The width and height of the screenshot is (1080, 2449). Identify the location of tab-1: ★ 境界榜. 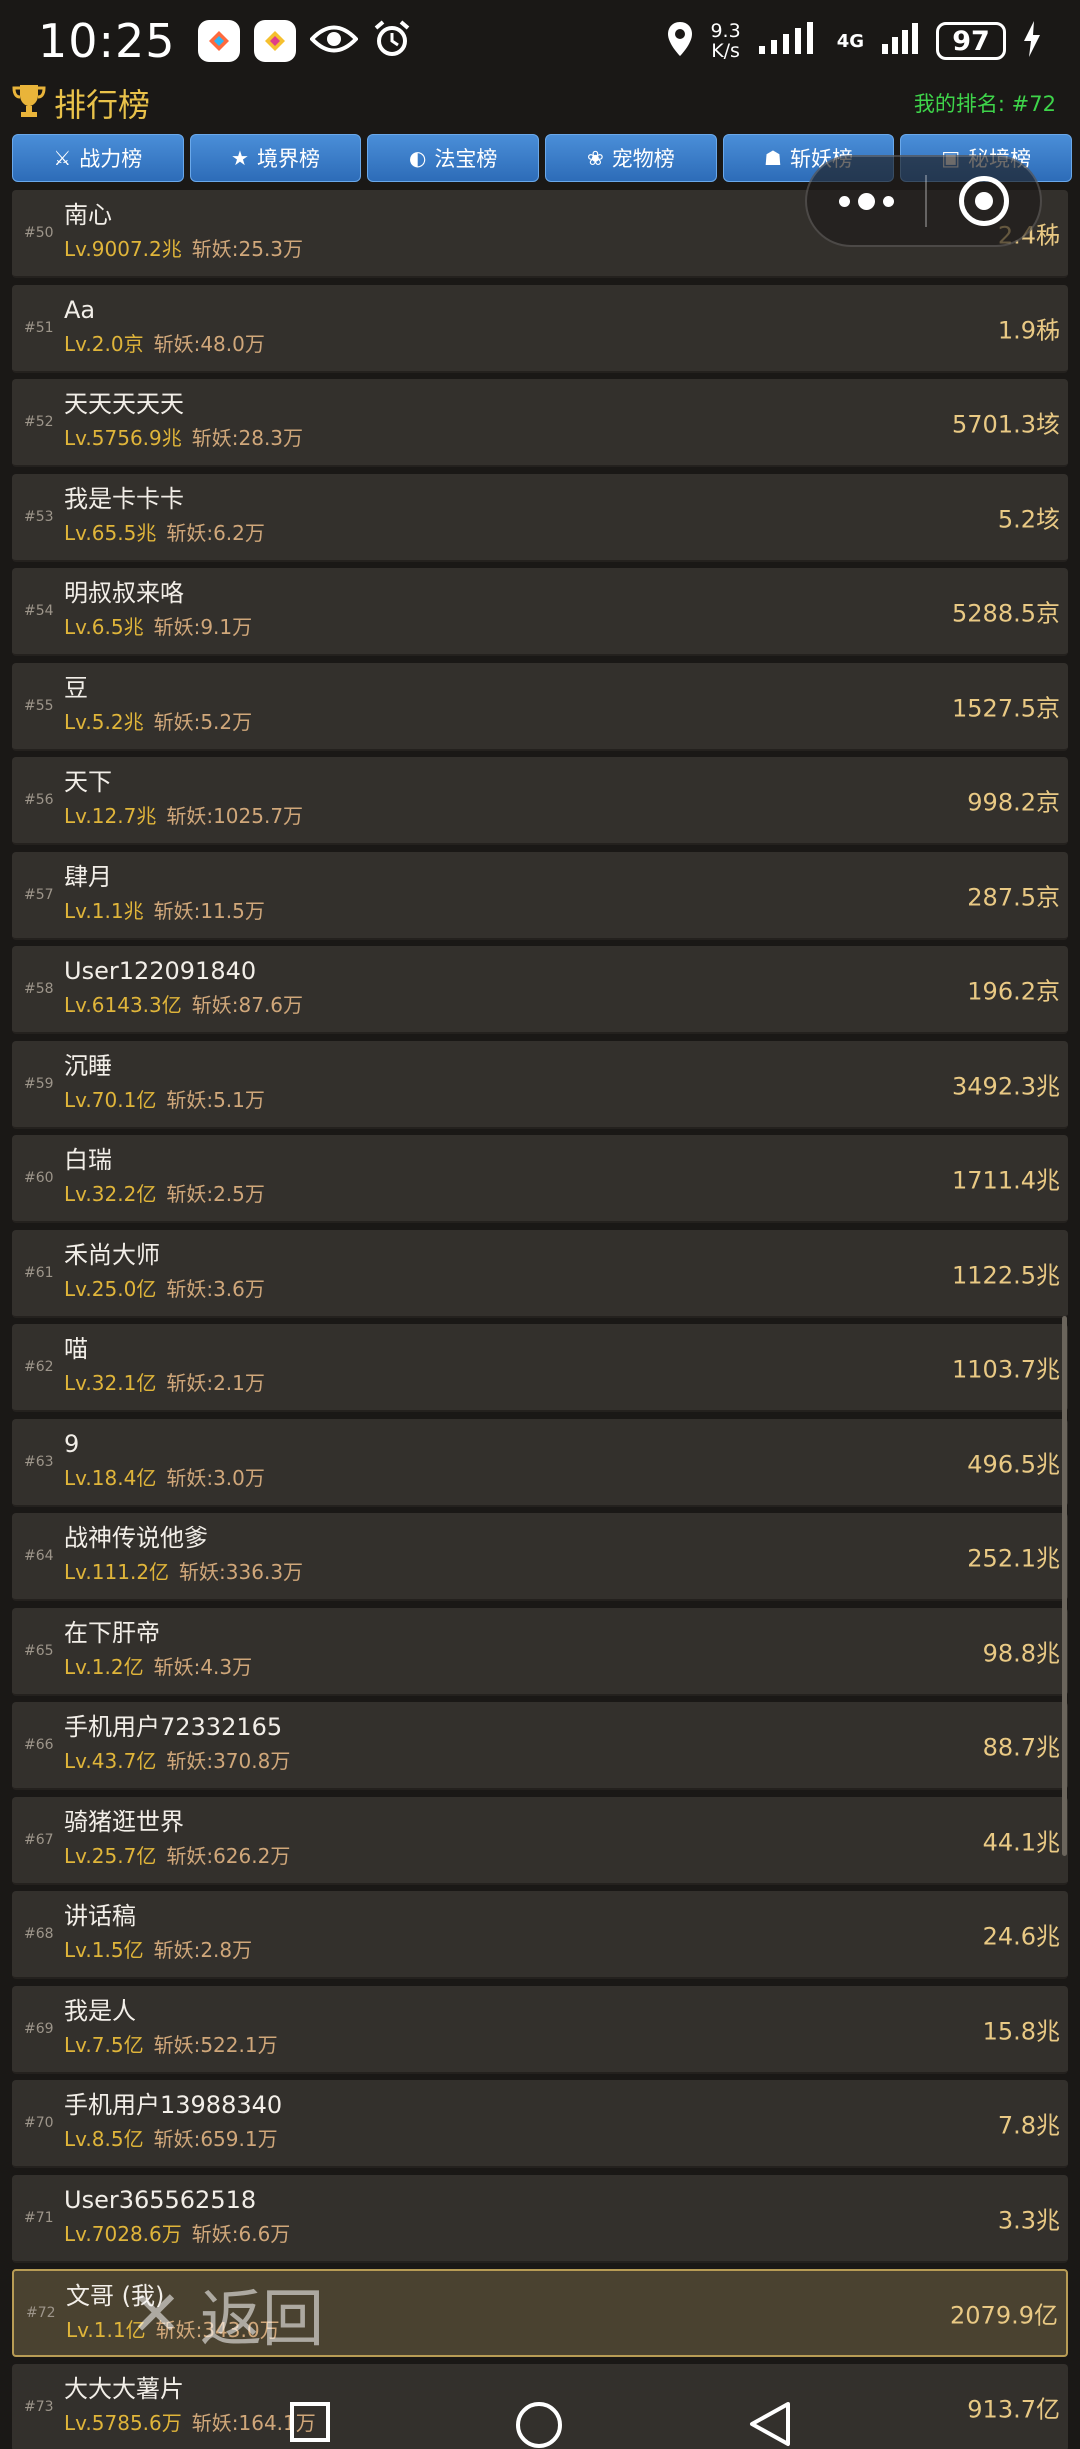
(275, 158).